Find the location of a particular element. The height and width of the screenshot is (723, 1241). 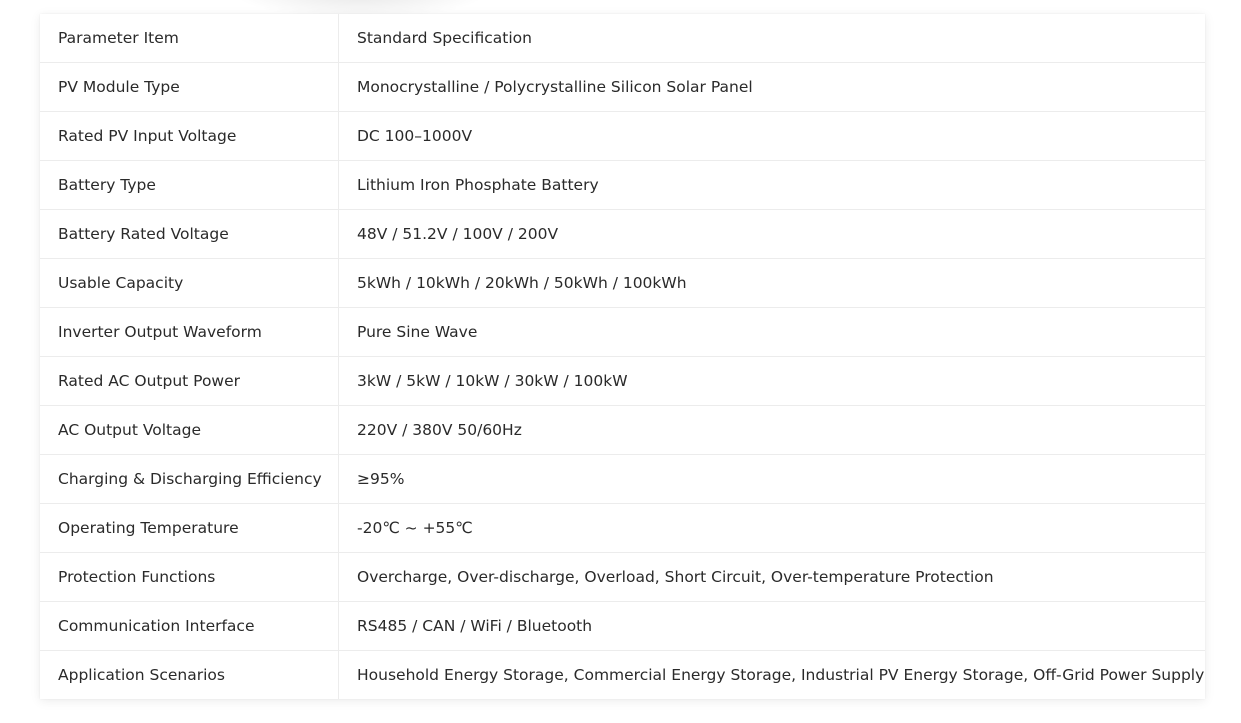

param-cell: Battery Type is located at coordinates (189, 185).